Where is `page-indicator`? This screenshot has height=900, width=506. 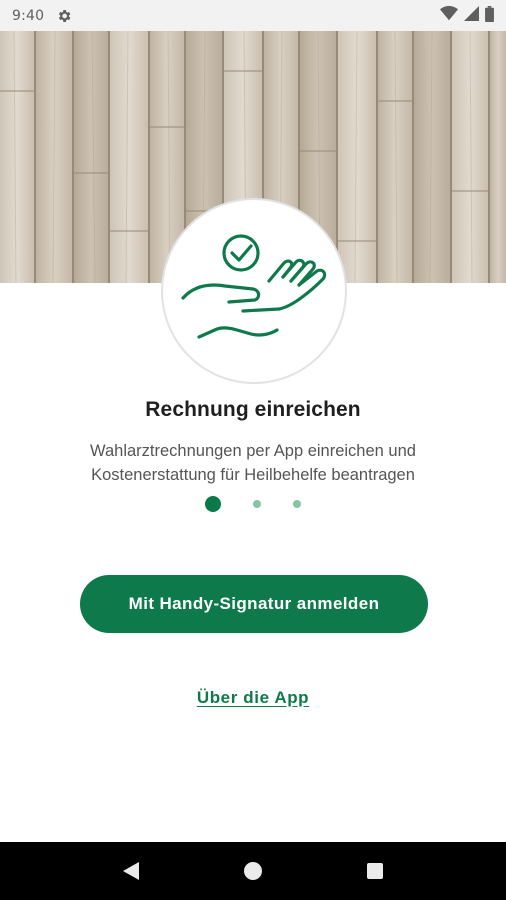
page-indicator is located at coordinates (253, 504).